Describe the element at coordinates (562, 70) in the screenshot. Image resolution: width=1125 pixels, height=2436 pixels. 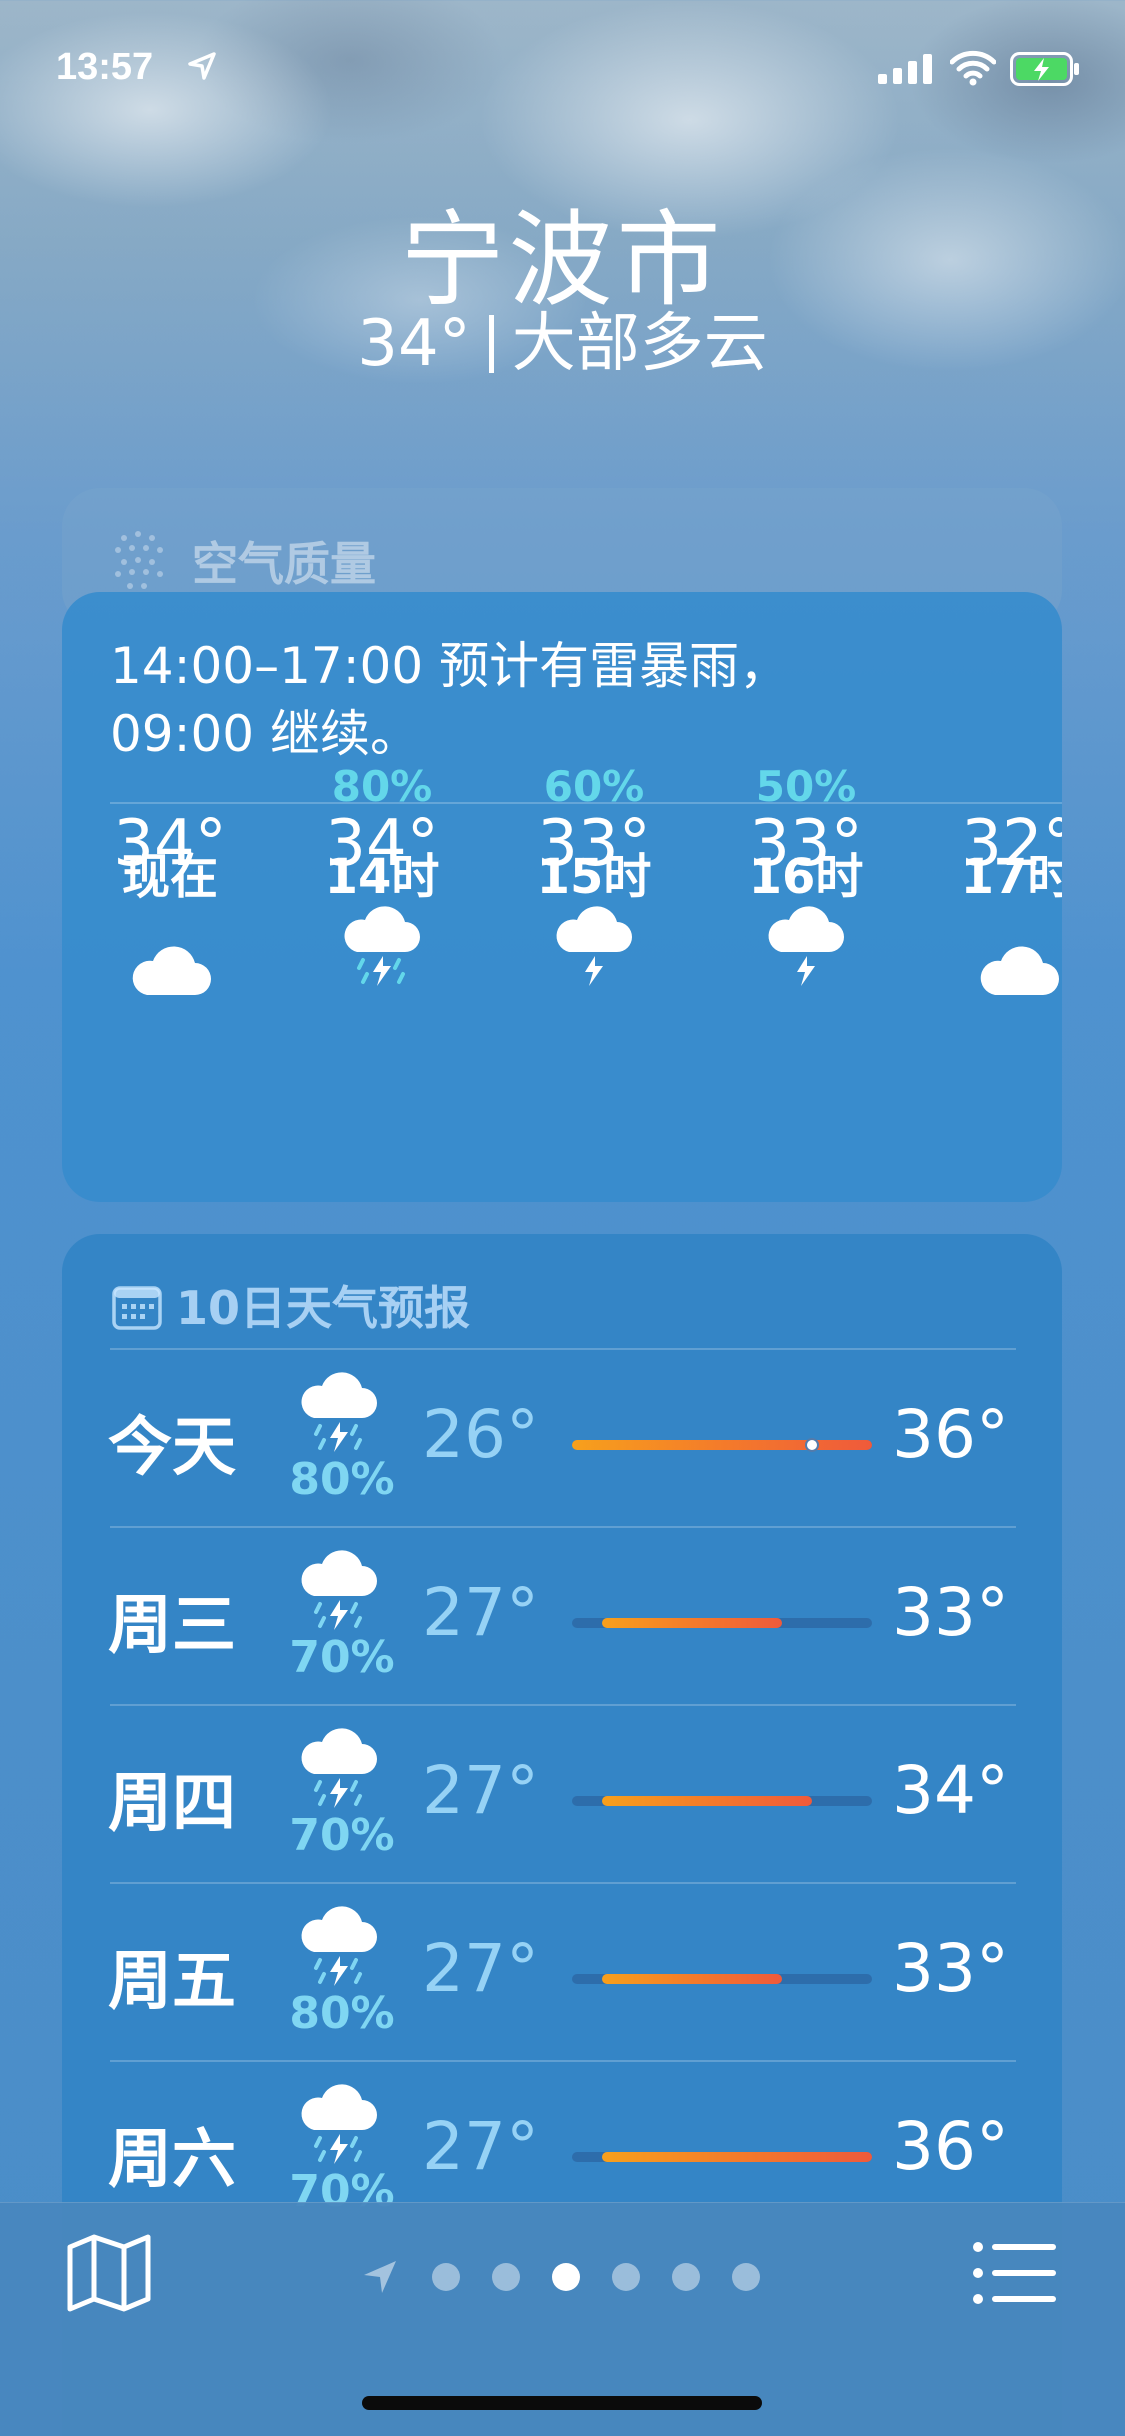
I see `status-bar: 13:57` at that location.